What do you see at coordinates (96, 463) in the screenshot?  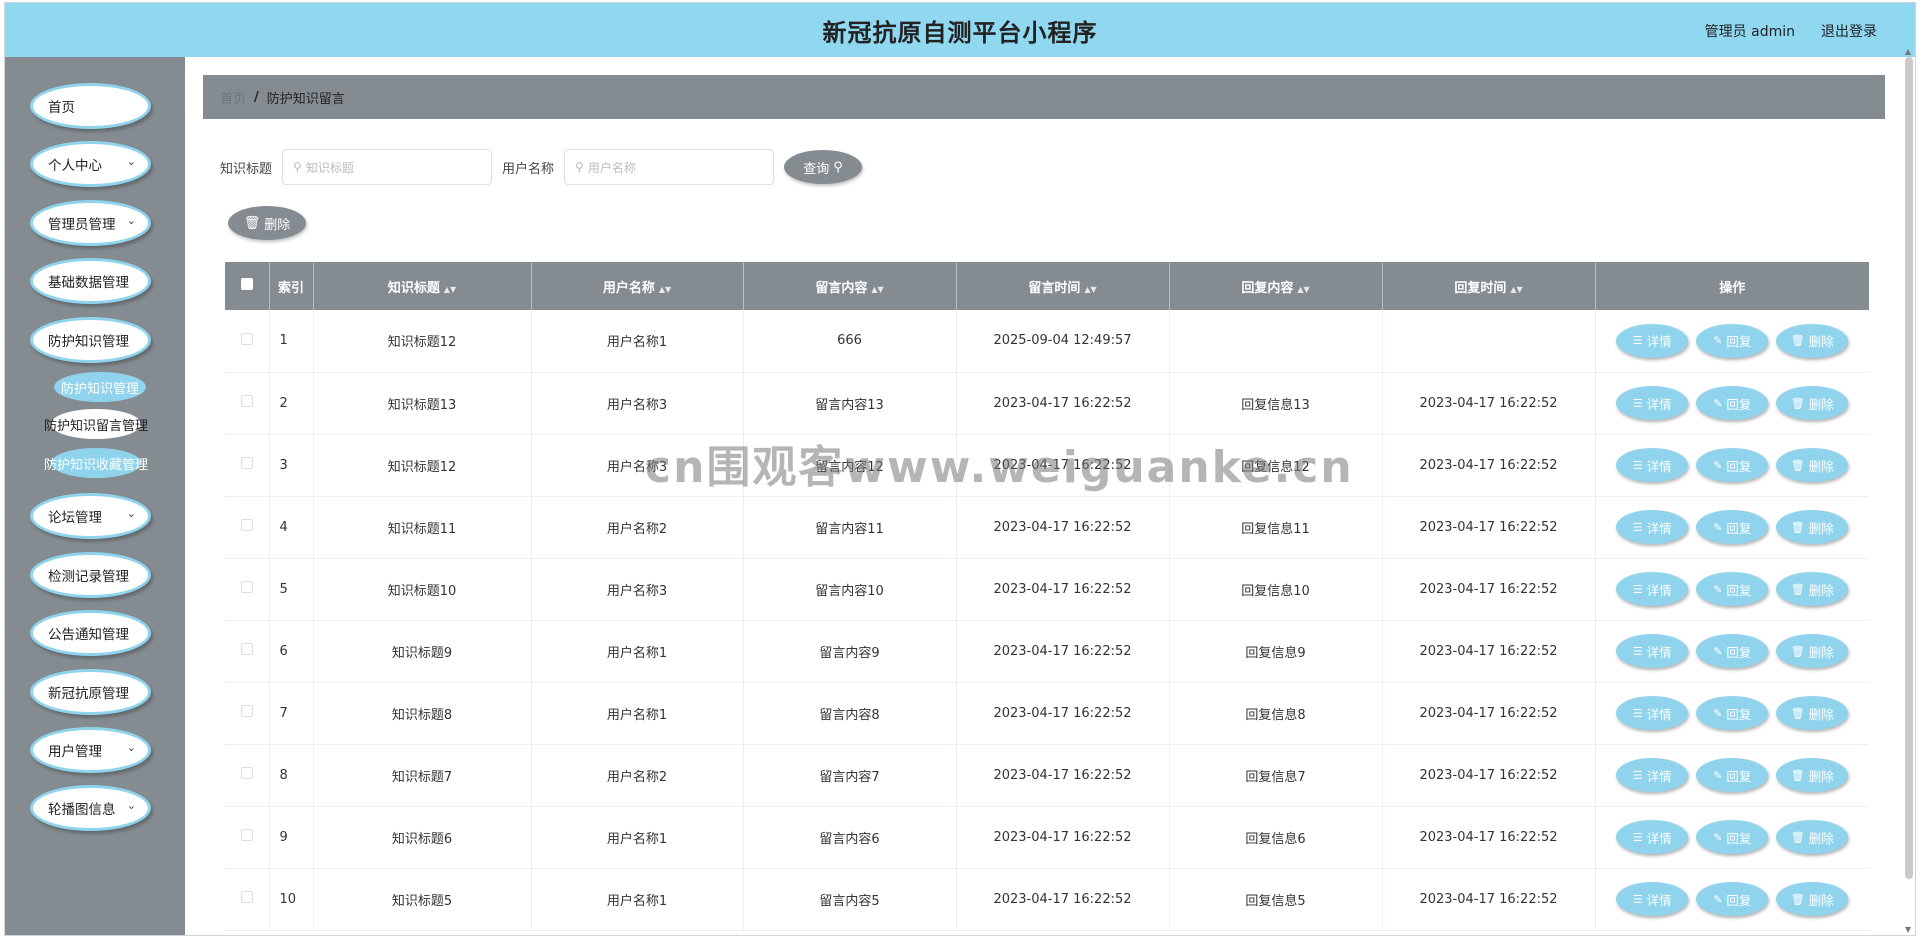 I see `submenu-knowledge-favorites: 防护知识收藏管理` at bounding box center [96, 463].